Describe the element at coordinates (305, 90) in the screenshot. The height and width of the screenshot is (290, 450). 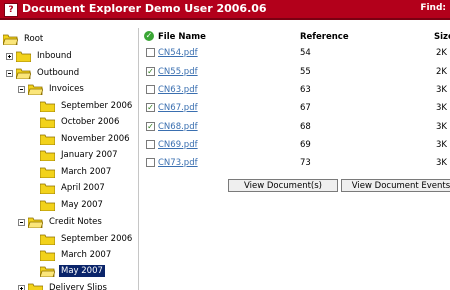
I see `reference-cell: 63` at that location.